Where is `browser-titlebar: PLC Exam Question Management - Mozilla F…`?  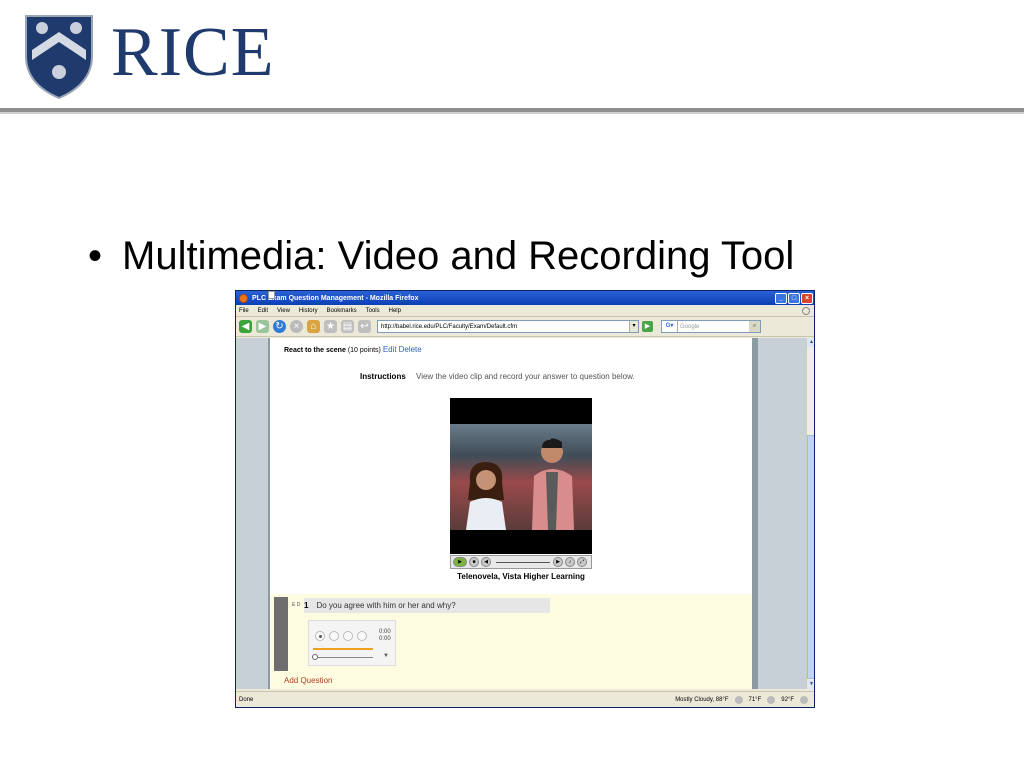
browser-titlebar: PLC Exam Question Management - Mozilla F… is located at coordinates (525, 298).